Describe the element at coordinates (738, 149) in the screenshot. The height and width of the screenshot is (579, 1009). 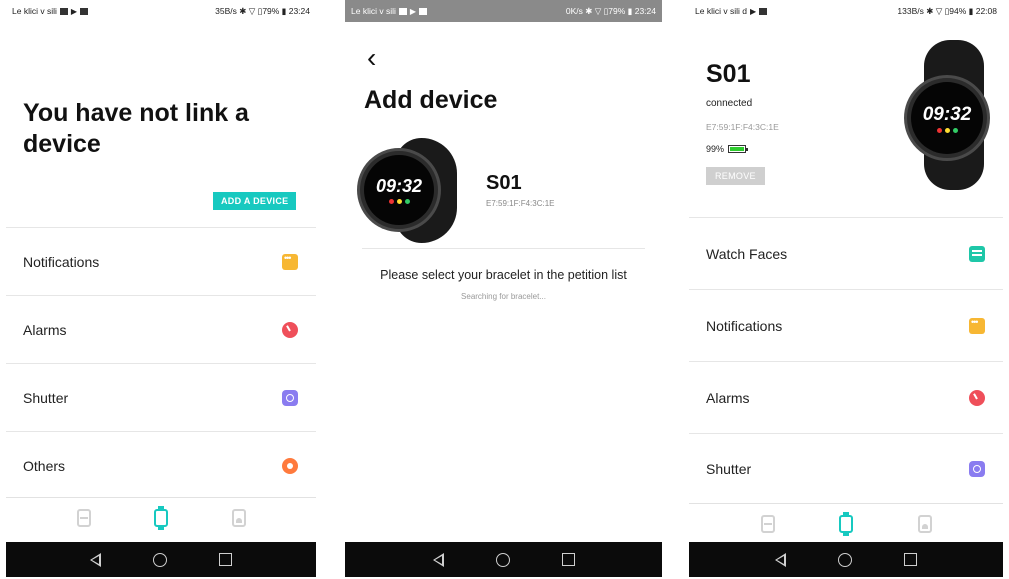
I see `battery-icon` at that location.